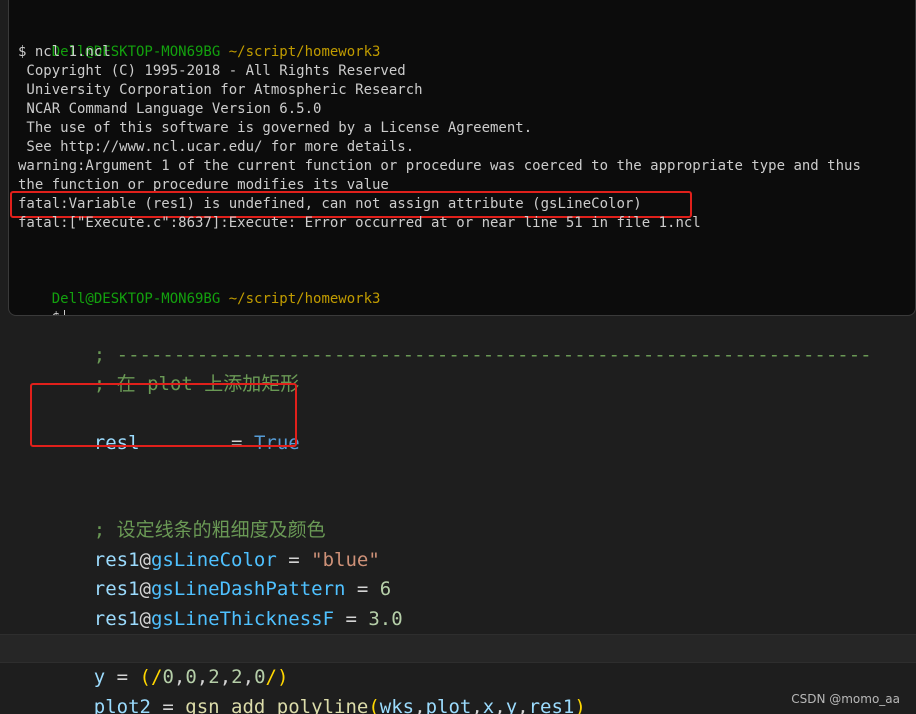  What do you see at coordinates (448, 705) in the screenshot?
I see `argument: plot` at bounding box center [448, 705].